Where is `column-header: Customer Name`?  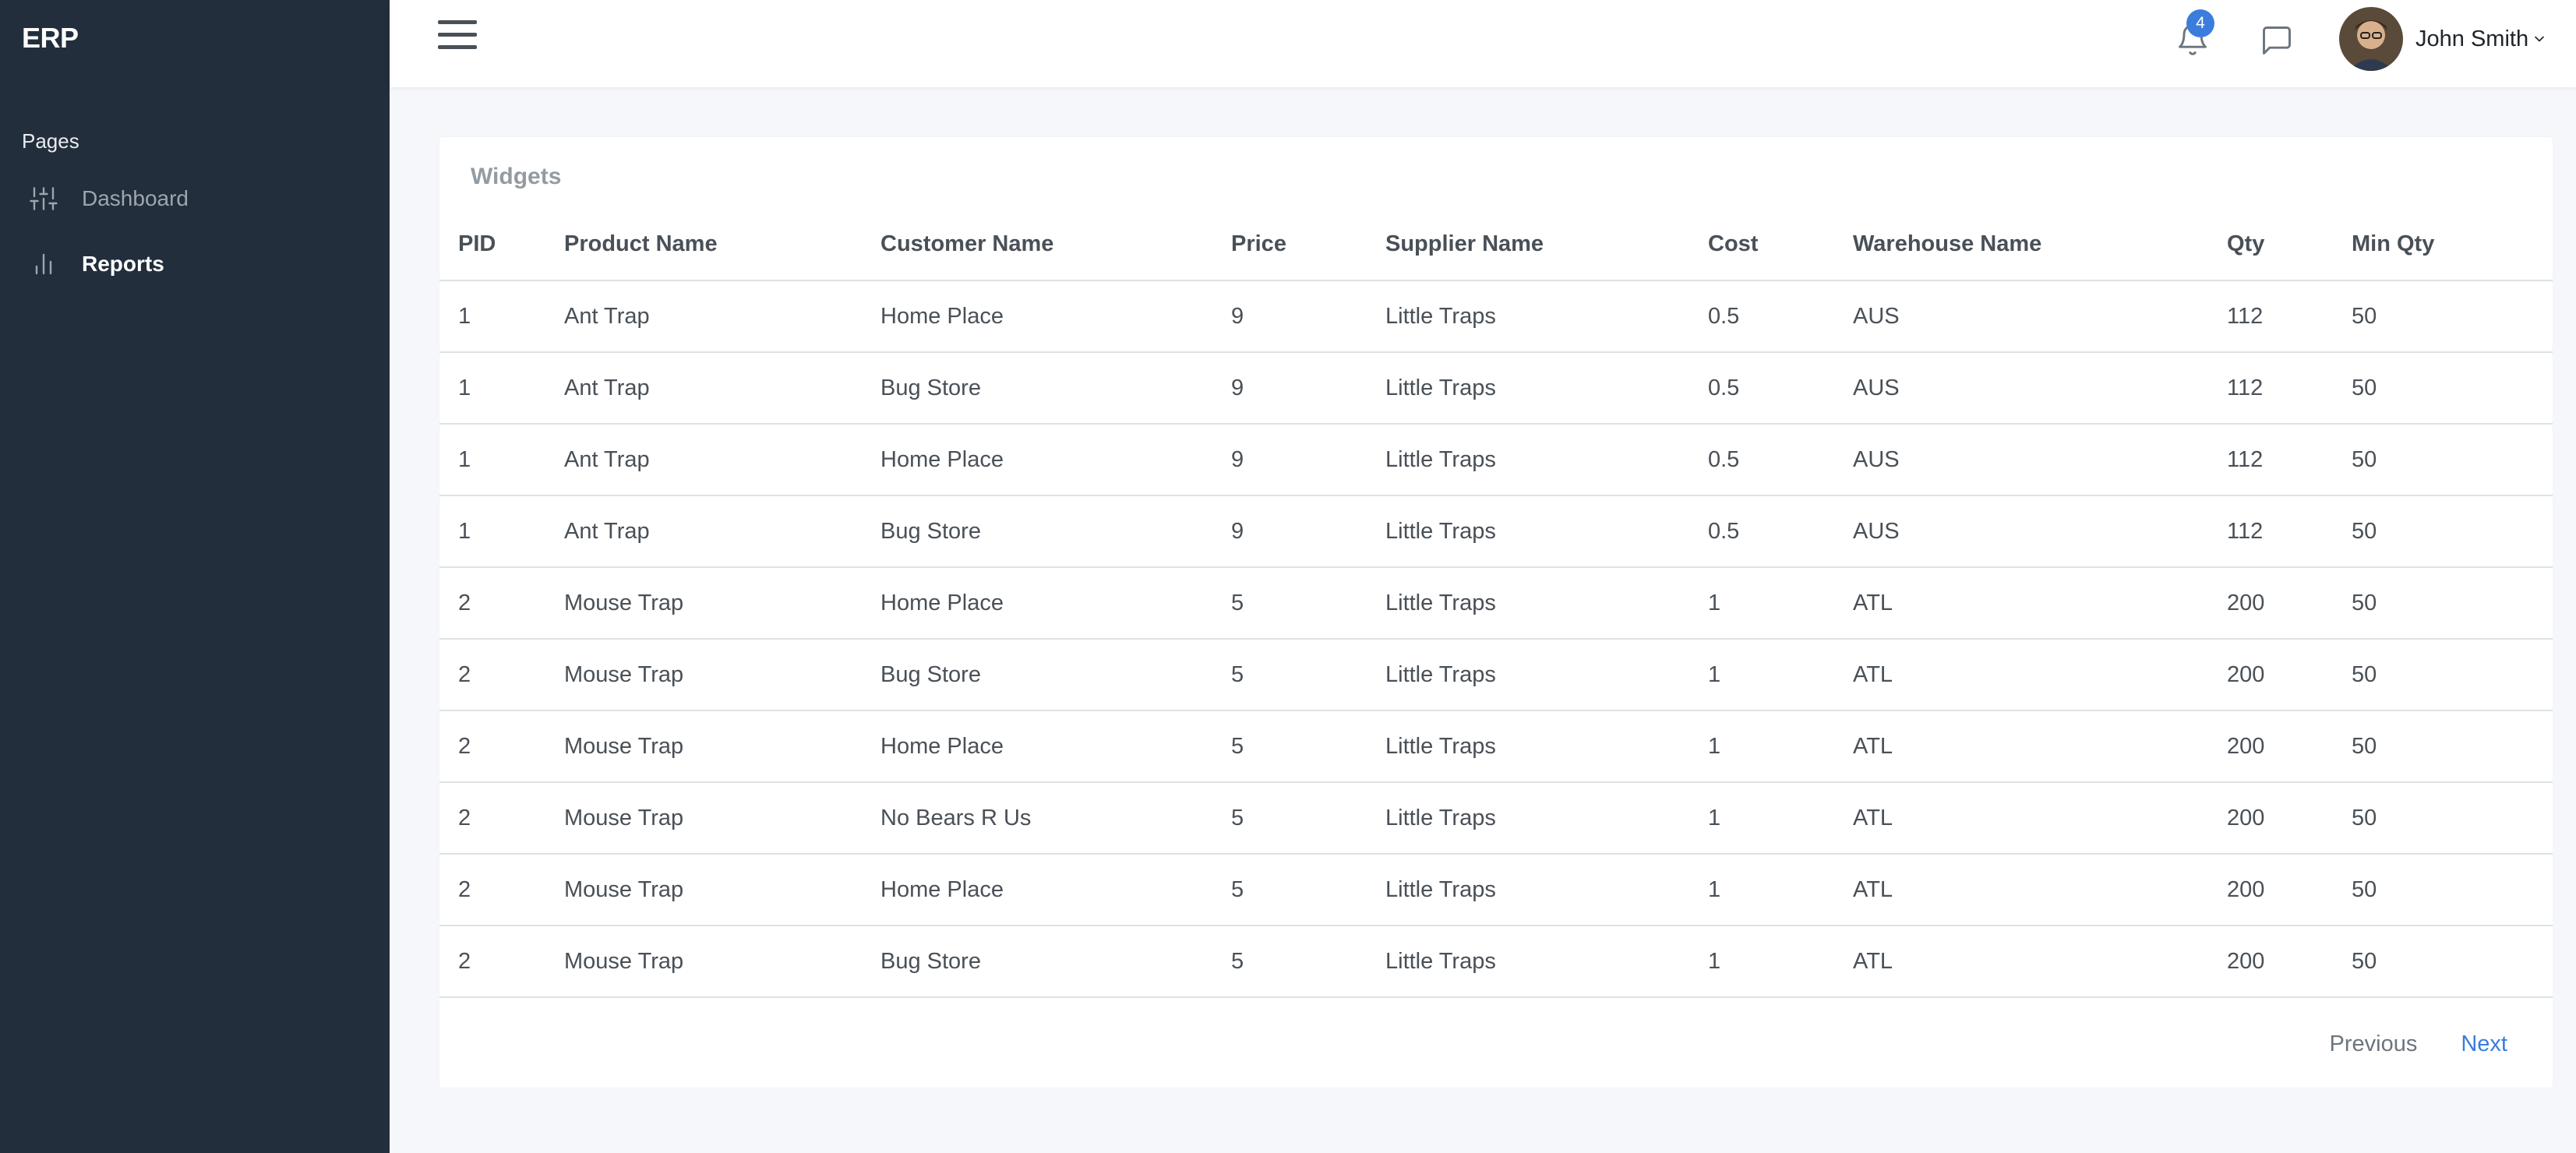 column-header: Customer Name is located at coordinates (1055, 245).